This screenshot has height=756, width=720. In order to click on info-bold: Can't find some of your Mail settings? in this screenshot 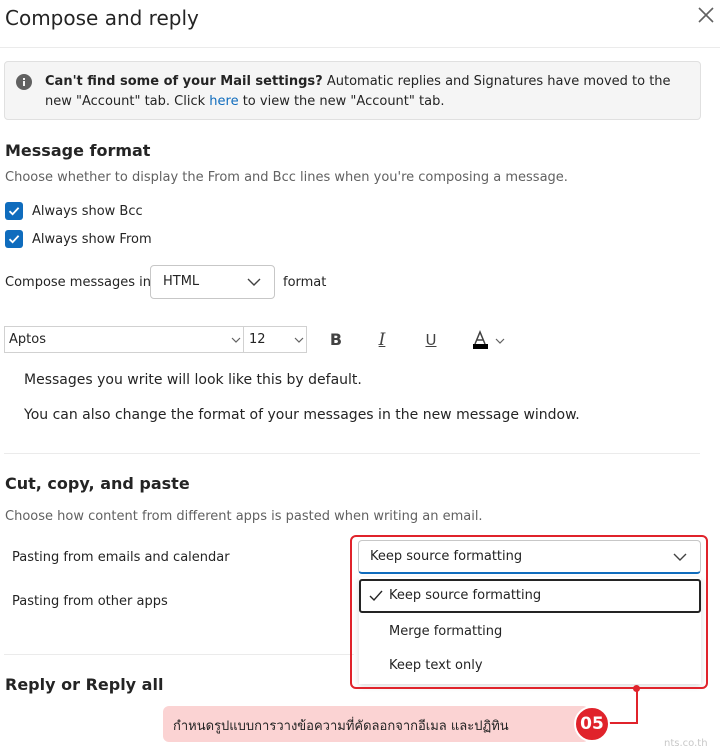, I will do `click(184, 81)`.